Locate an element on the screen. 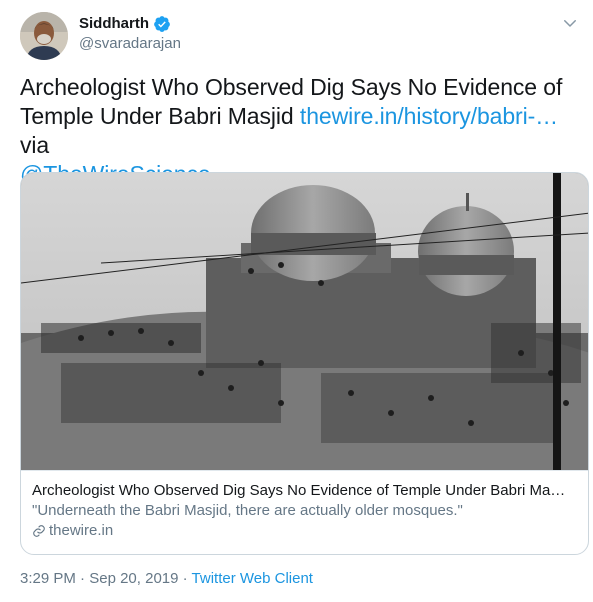  display-name: Siddharth is located at coordinates (114, 24).